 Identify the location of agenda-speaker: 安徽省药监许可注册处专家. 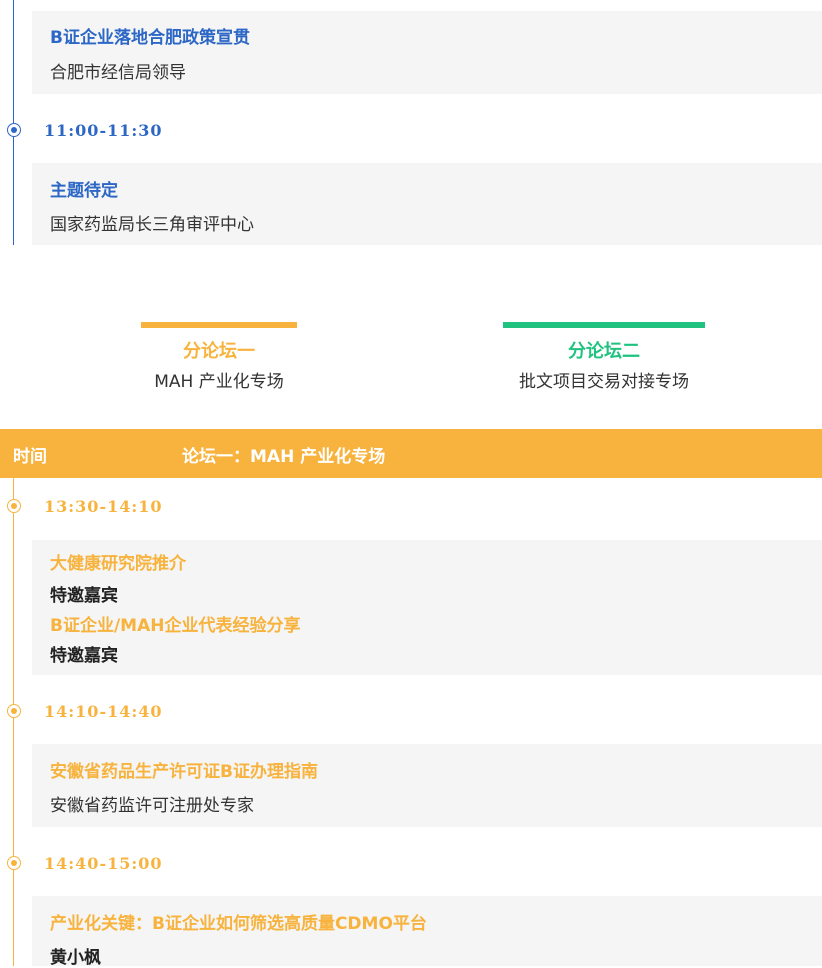
(152, 806).